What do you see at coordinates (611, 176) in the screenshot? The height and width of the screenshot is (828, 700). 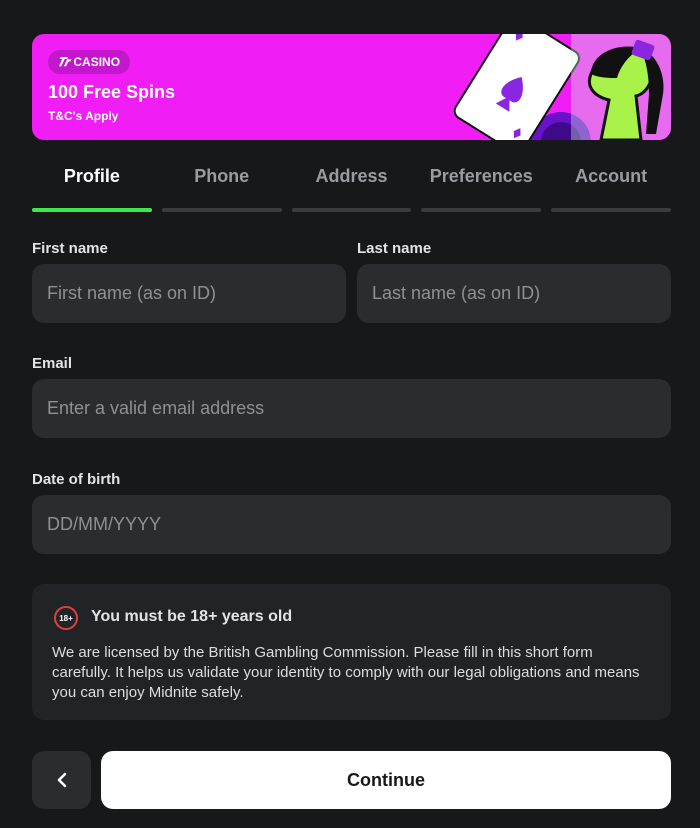 I see `tab-label: Account` at bounding box center [611, 176].